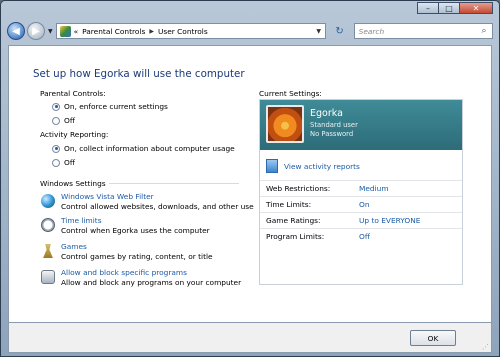 The image size is (500, 357). I want to click on settings-row: Game Ratings: Up to EVERYONE, so click(361, 220).